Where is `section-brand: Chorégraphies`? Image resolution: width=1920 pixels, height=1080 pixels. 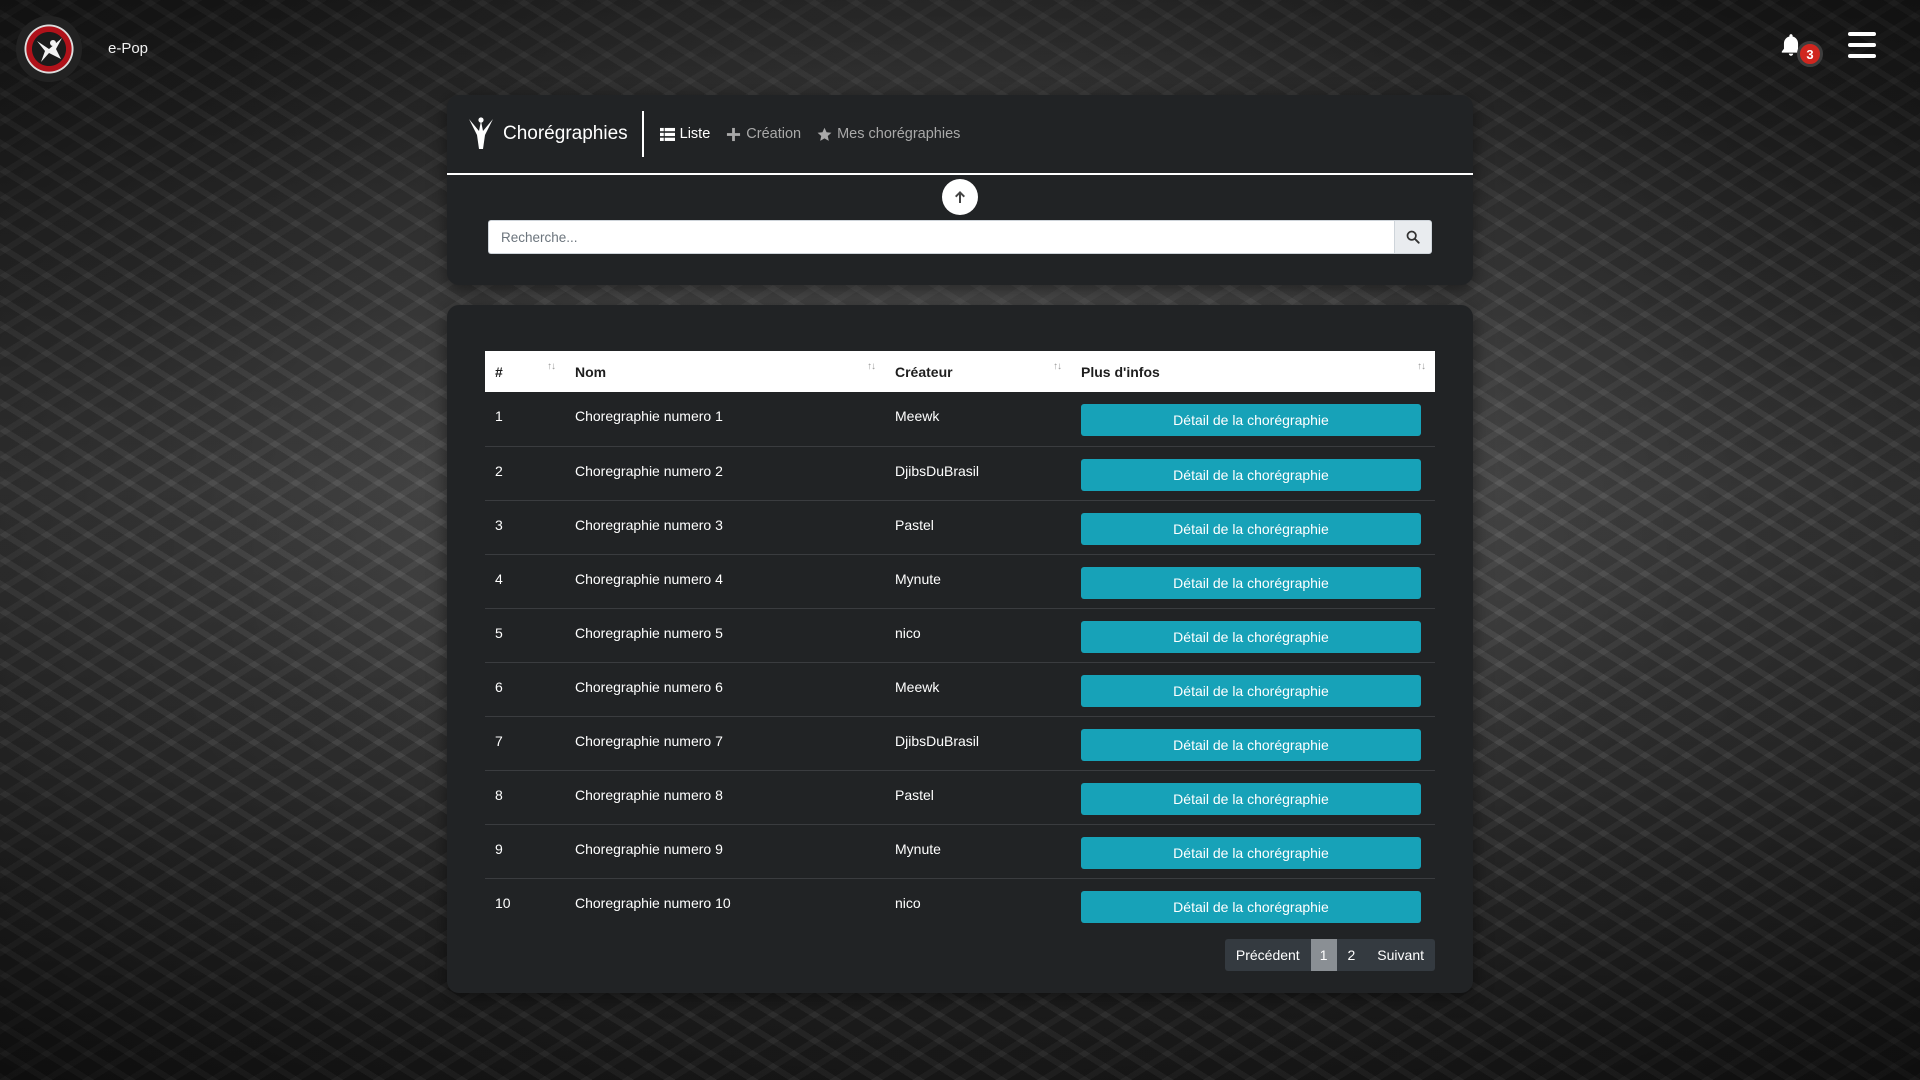
section-brand: Chorégraphies is located at coordinates (545, 134).